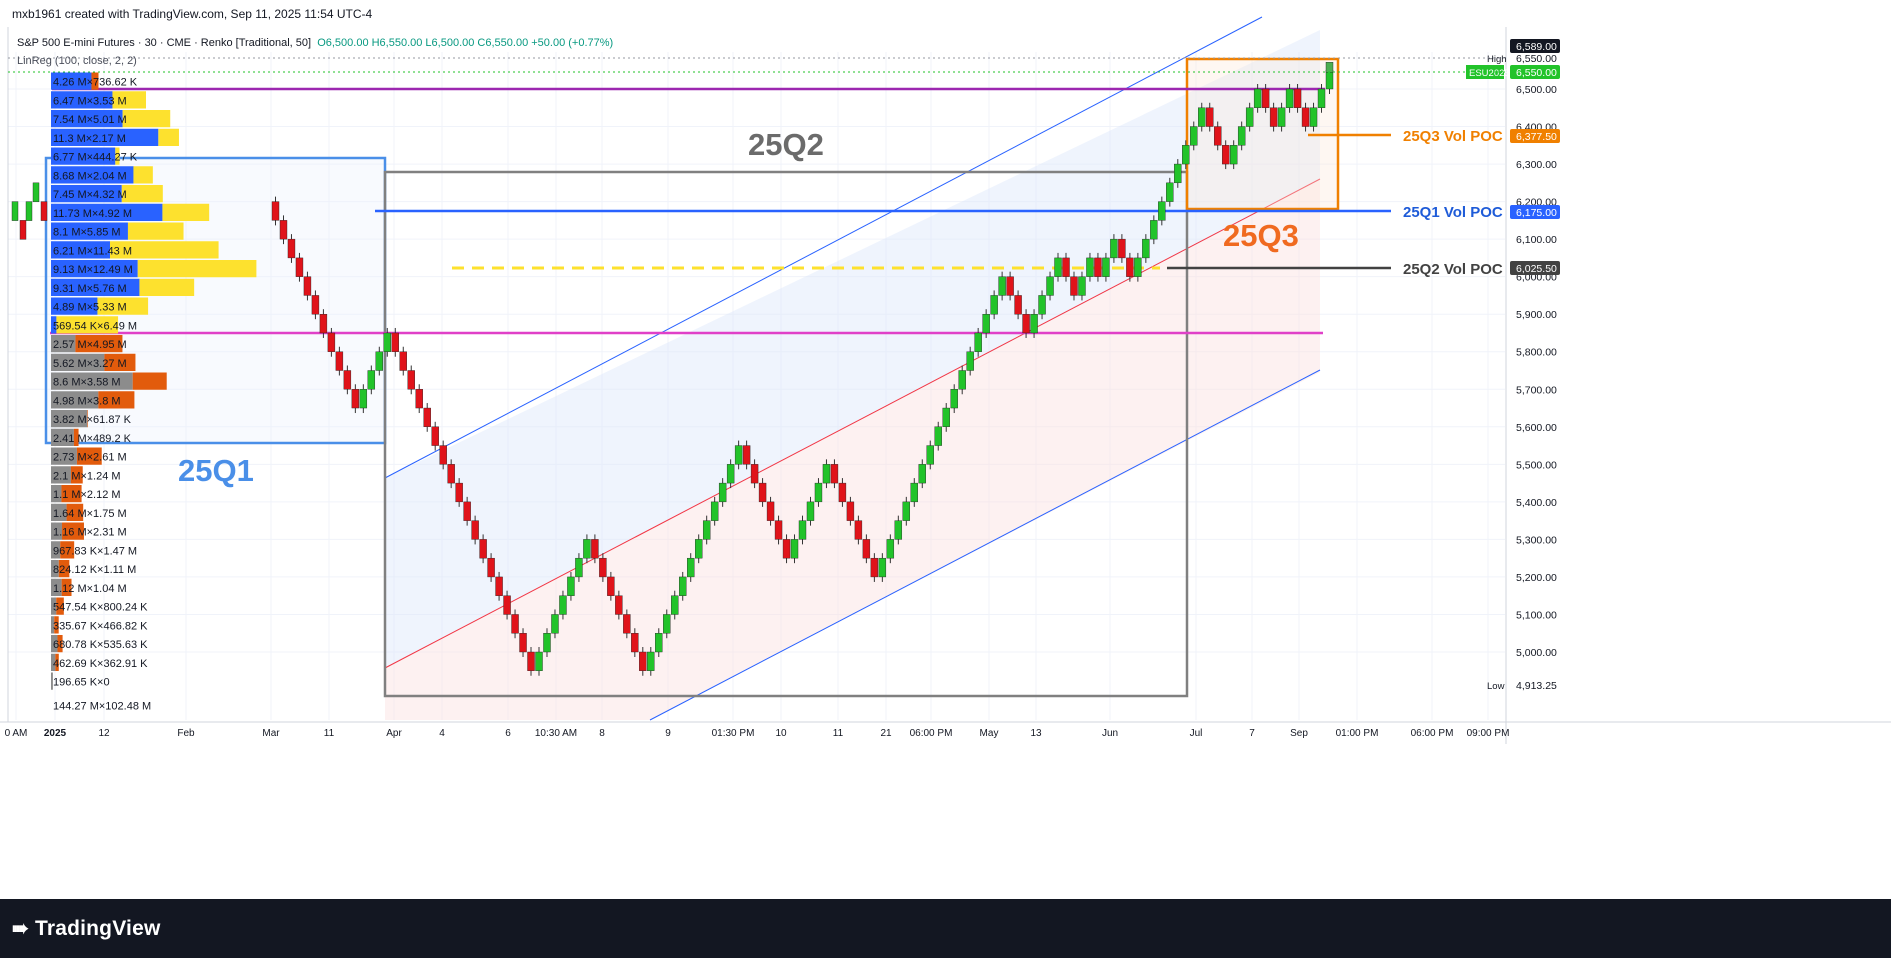 This screenshot has height=958, width=1891. What do you see at coordinates (100, 626) in the screenshot?
I see `vp-row-label: 335.67 K×466.82 K` at bounding box center [100, 626].